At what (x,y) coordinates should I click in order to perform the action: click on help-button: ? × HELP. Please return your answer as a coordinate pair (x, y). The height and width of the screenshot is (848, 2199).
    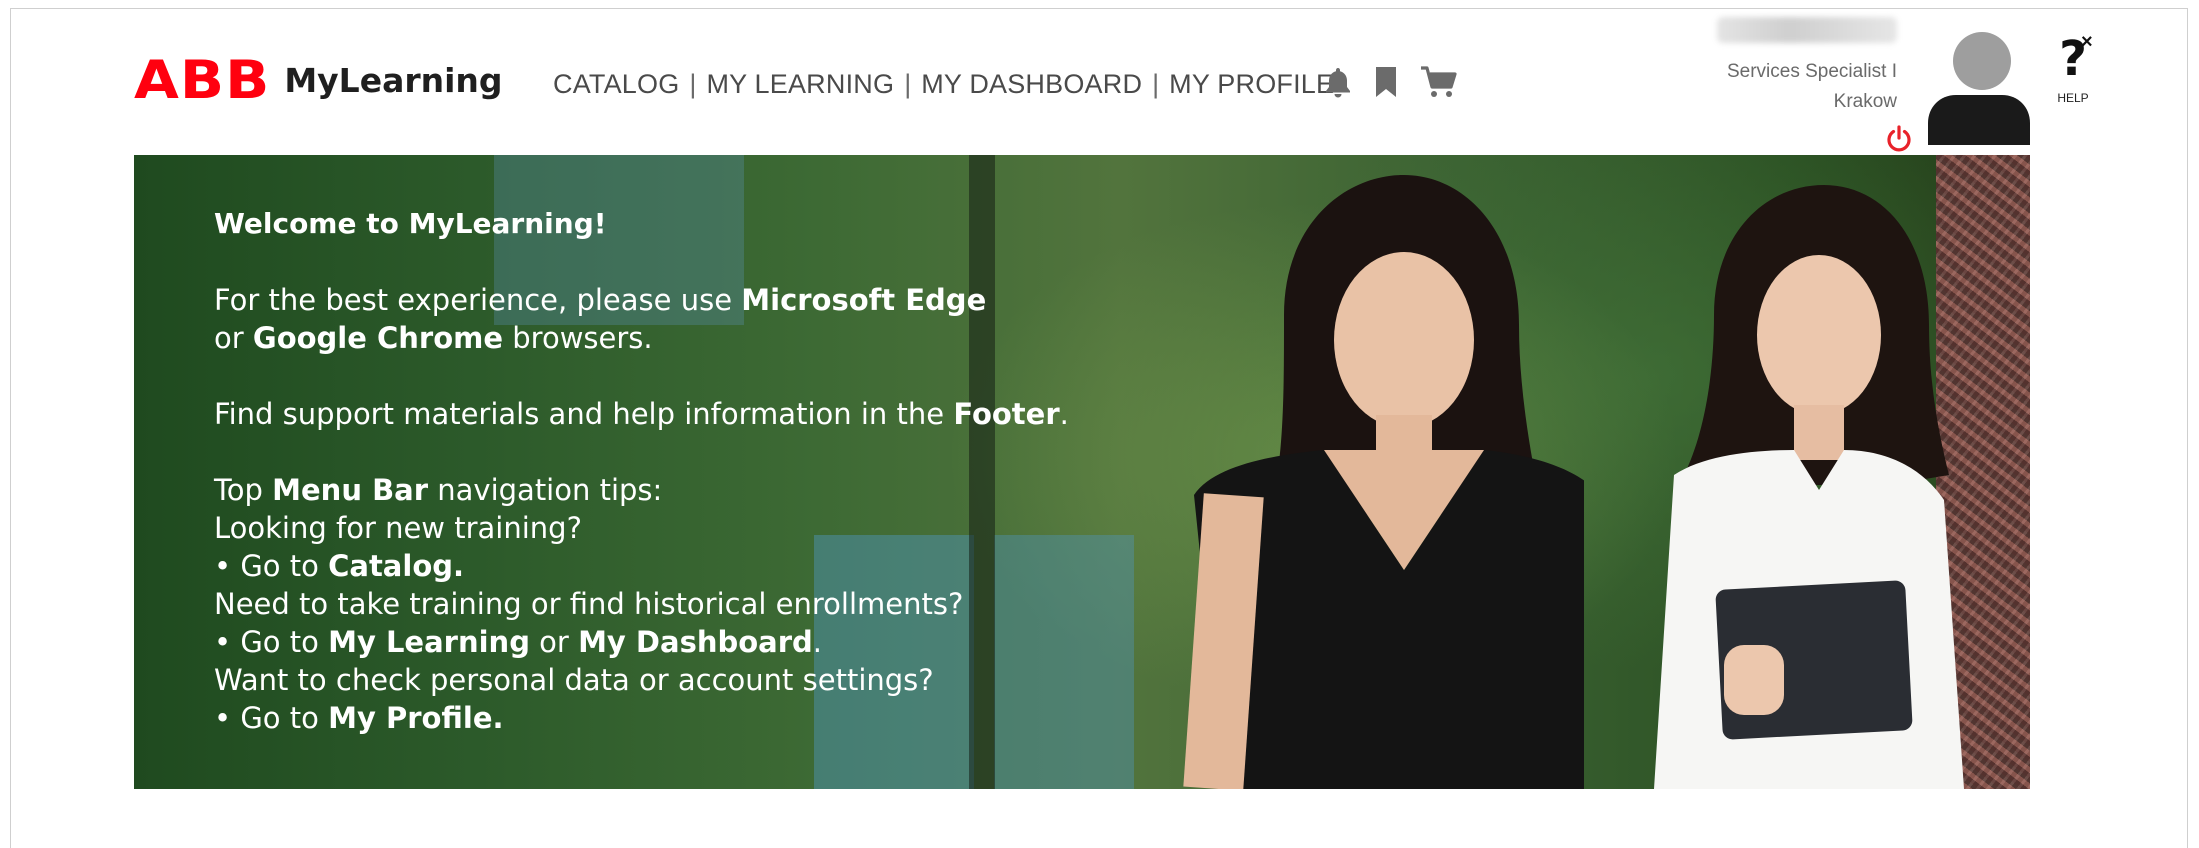
    Looking at the image, I should click on (2073, 68).